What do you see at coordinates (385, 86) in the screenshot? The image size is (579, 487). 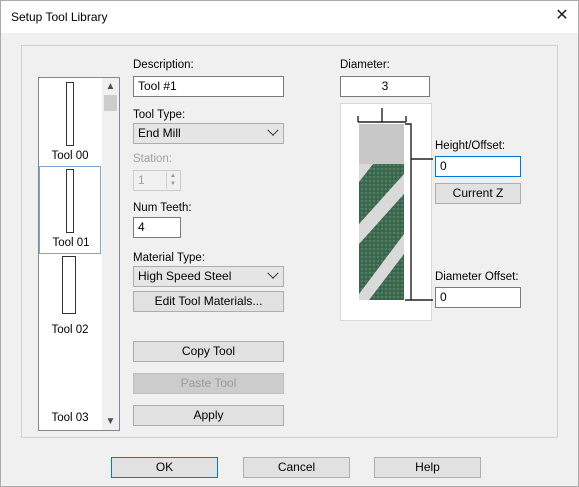 I see `diameter-field: 3` at bounding box center [385, 86].